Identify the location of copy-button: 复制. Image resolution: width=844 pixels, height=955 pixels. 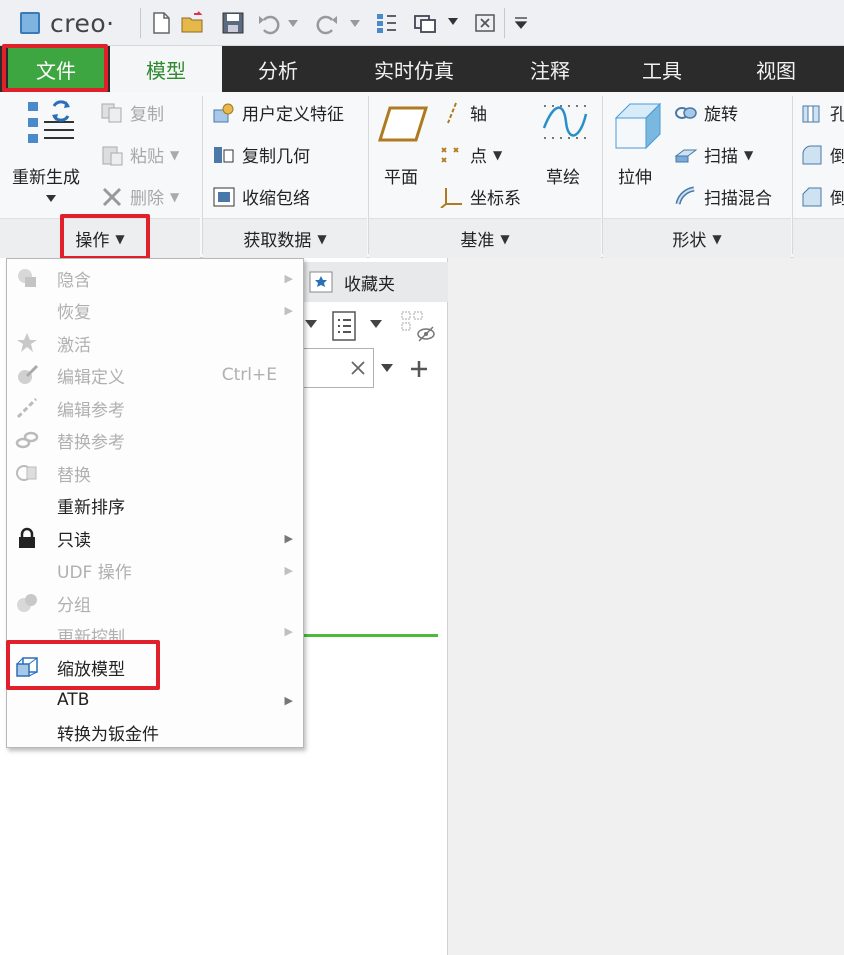
(132, 112).